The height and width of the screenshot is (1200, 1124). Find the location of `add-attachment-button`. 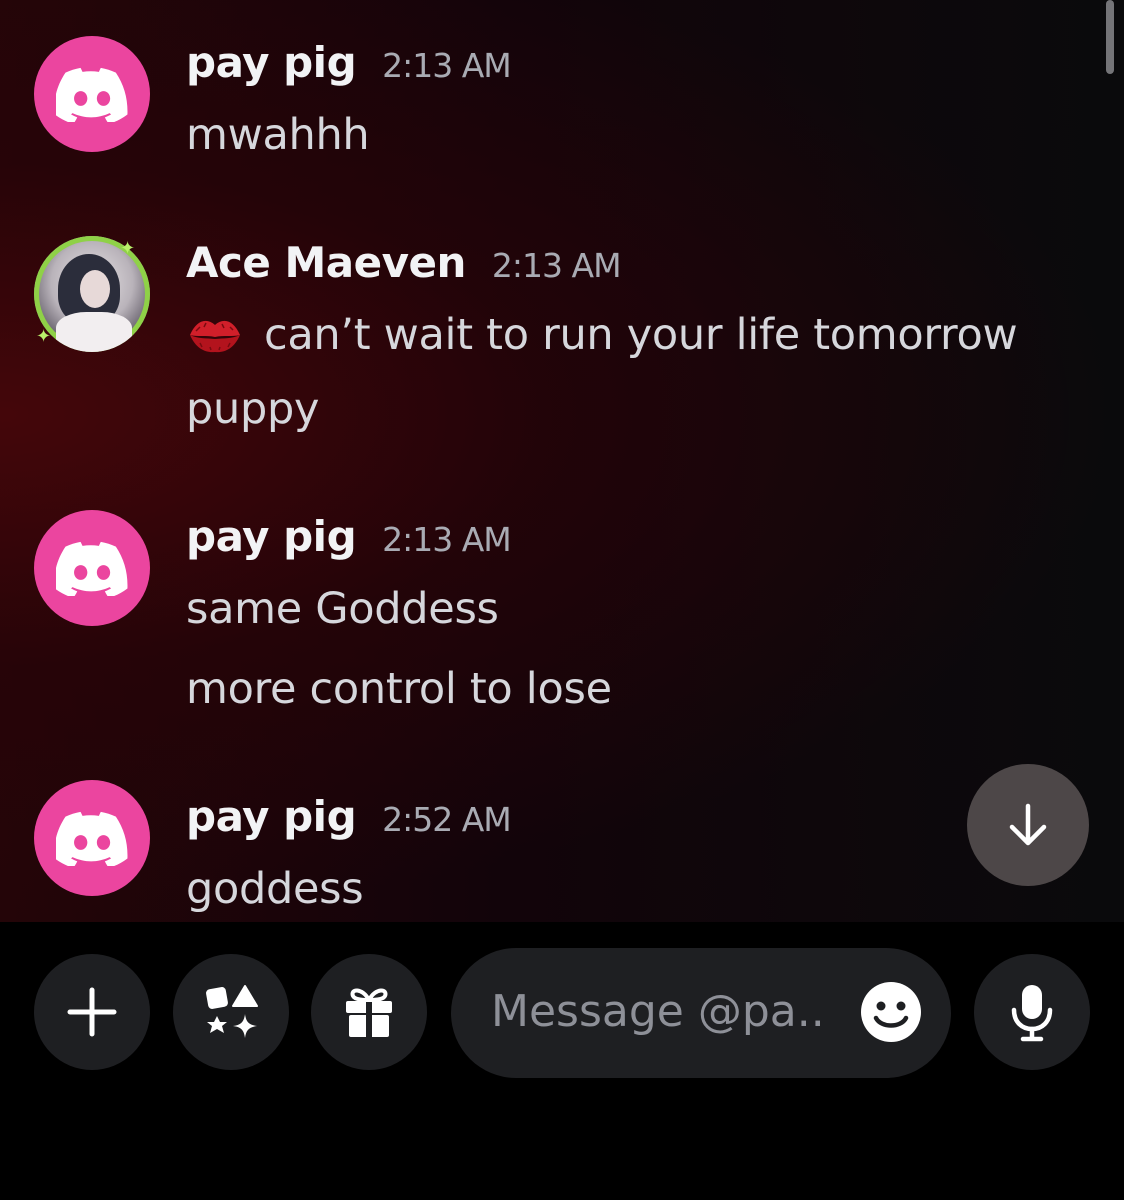

add-attachment-button is located at coordinates (92, 1012).